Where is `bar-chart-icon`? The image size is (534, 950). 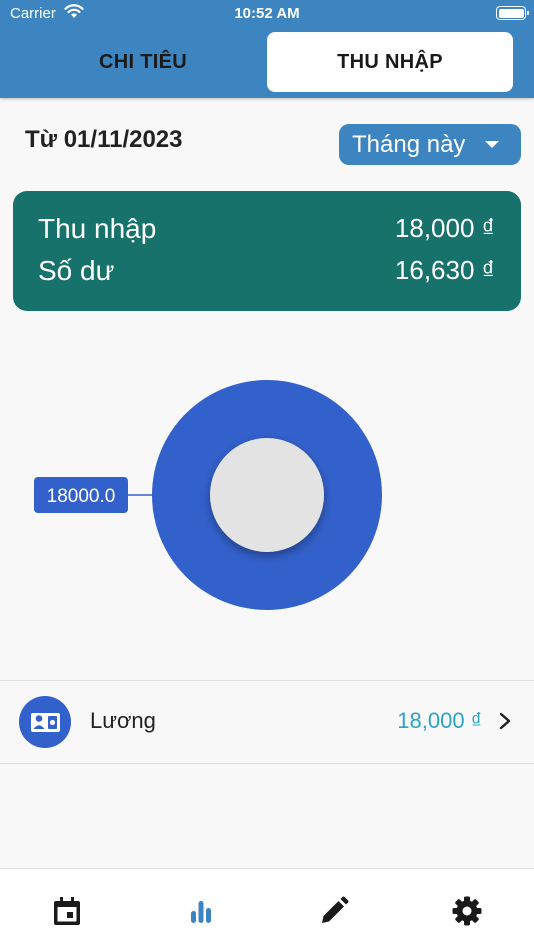 bar-chart-icon is located at coordinates (201, 912).